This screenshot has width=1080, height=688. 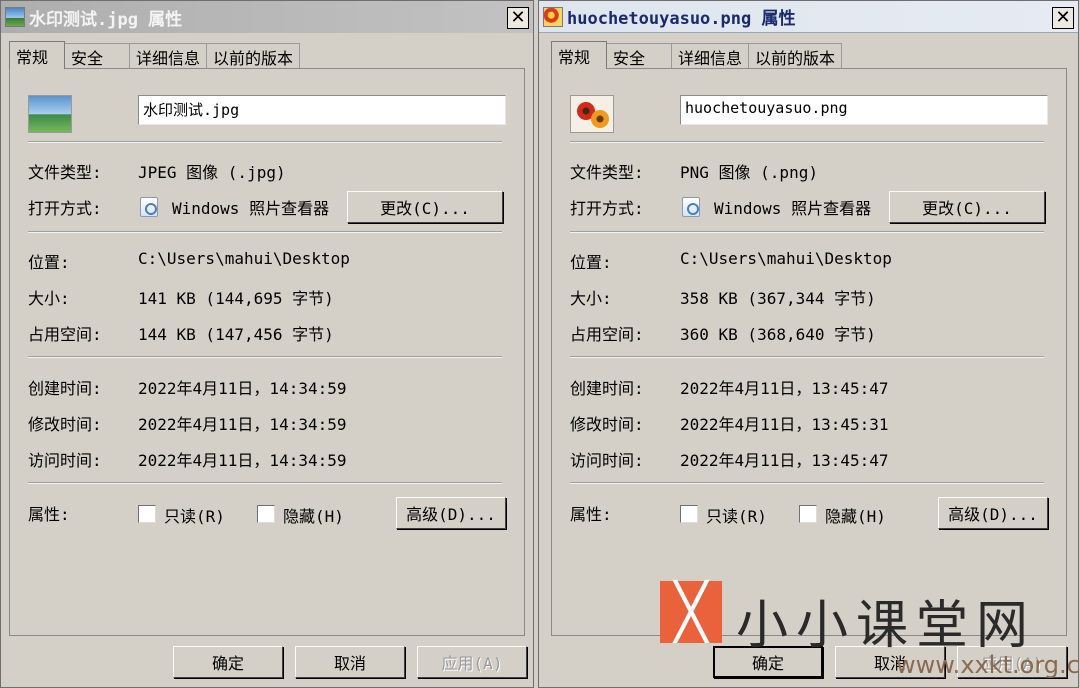 I want to click on right-tab-strip: 常规 安全 详细信息 以前的版本, so click(x=697, y=55).